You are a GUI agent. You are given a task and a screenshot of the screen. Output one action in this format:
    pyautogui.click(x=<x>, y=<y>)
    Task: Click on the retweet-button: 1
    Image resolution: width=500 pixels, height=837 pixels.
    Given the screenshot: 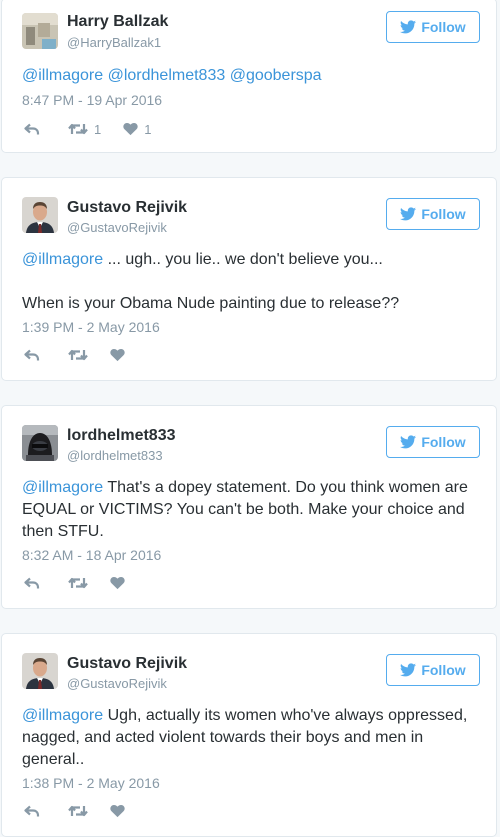 What is the action you would take?
    pyautogui.click(x=84, y=129)
    